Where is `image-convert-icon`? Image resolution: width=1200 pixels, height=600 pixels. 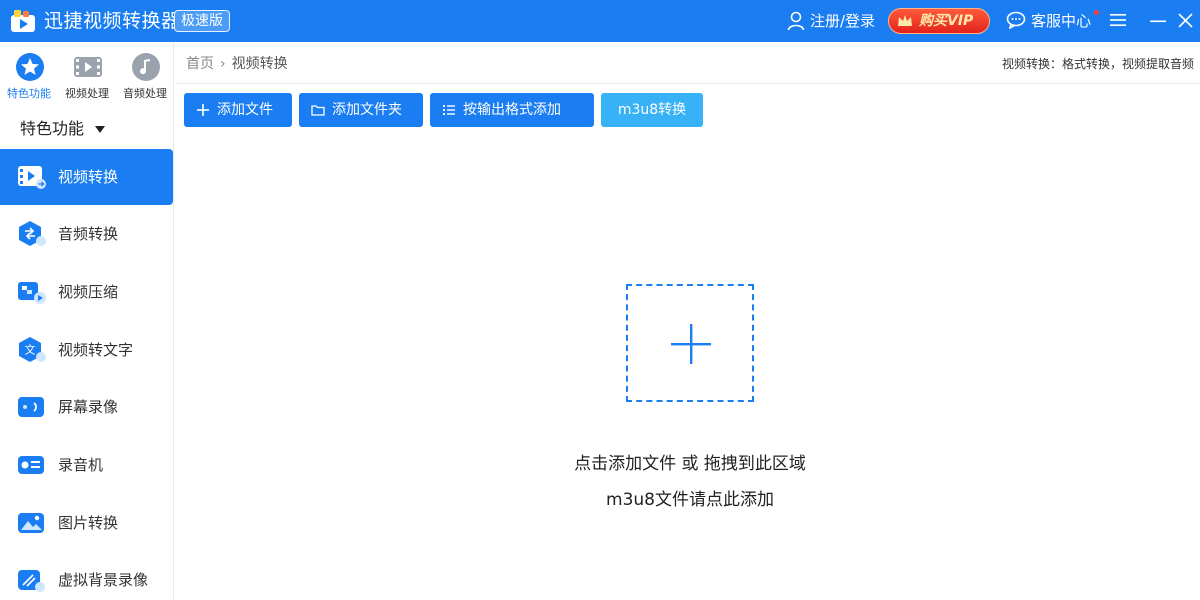 image-convert-icon is located at coordinates (31, 523).